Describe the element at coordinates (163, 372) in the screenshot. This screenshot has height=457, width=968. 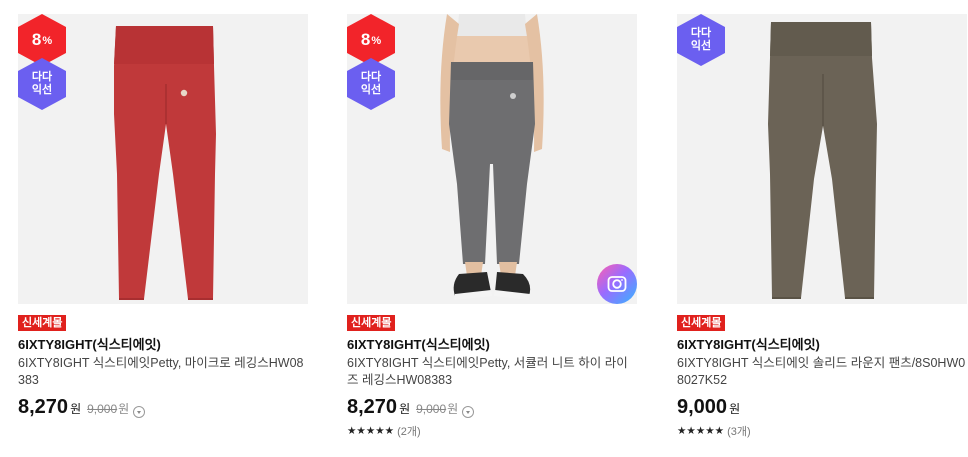
I see `product-name: 6IXTY8IGHT 식스티에잇Petty, 마이크로 레깅스HW08383` at that location.